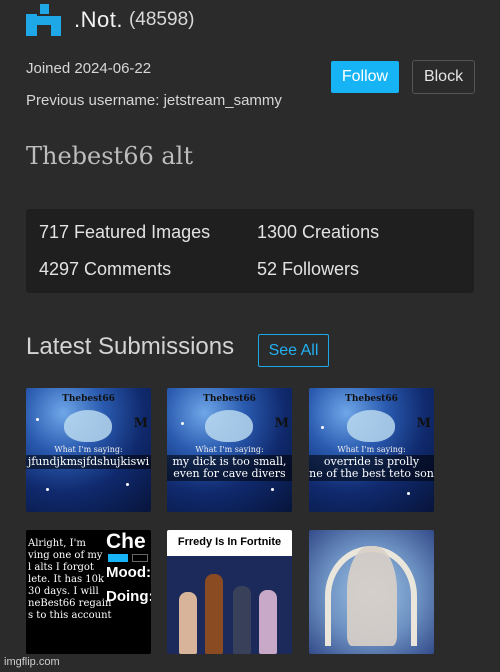  Describe the element at coordinates (308, 269) in the screenshot. I see `stat-followers: 52 Followers` at that location.